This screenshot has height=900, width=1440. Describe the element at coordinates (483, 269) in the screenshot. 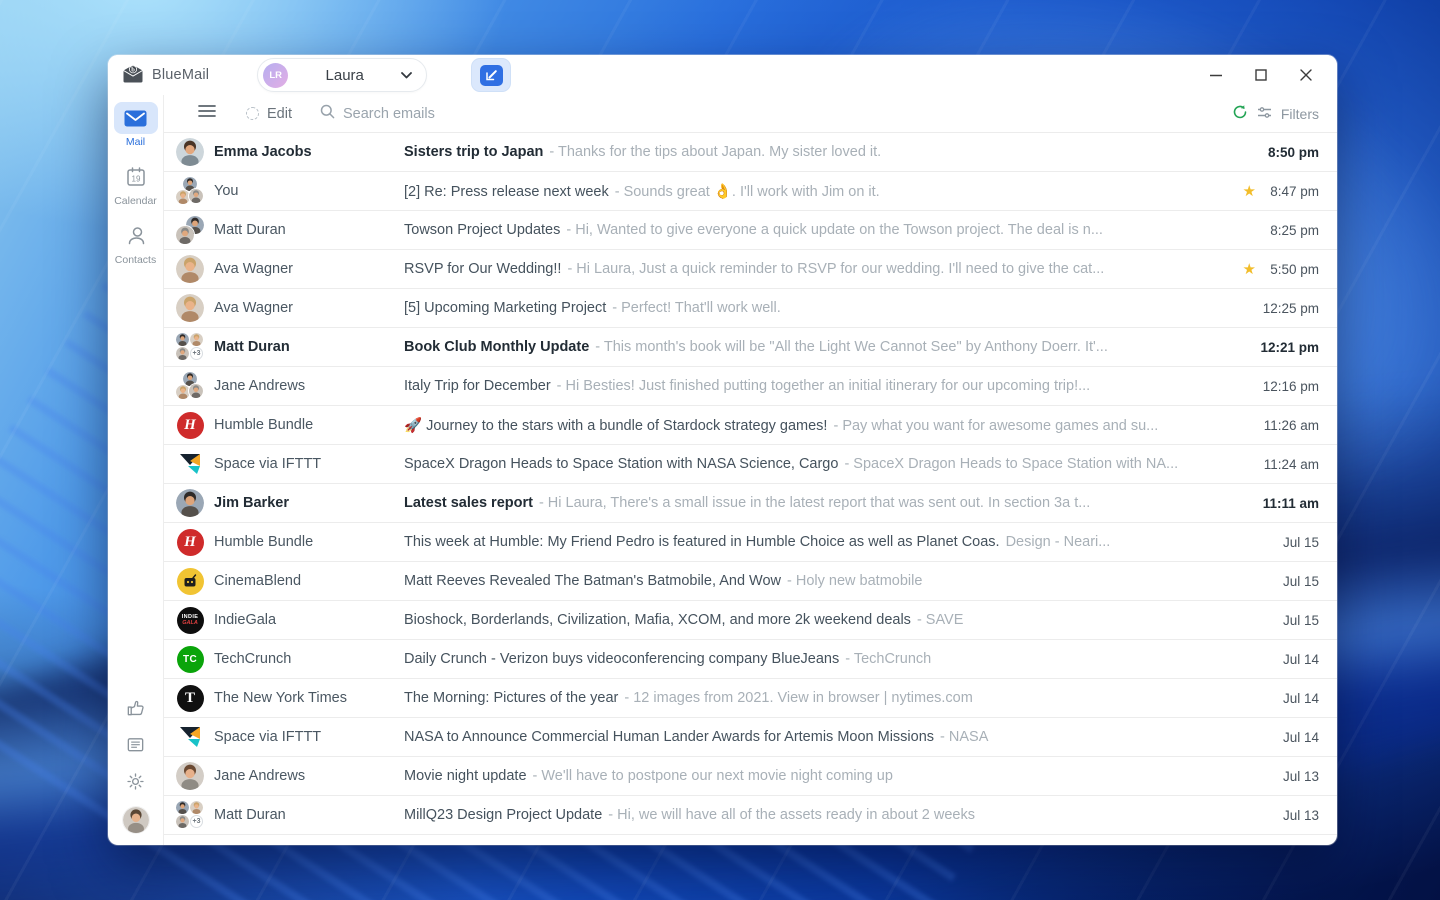

I see `email-subject: RSVP for Our Wedding!!` at that location.